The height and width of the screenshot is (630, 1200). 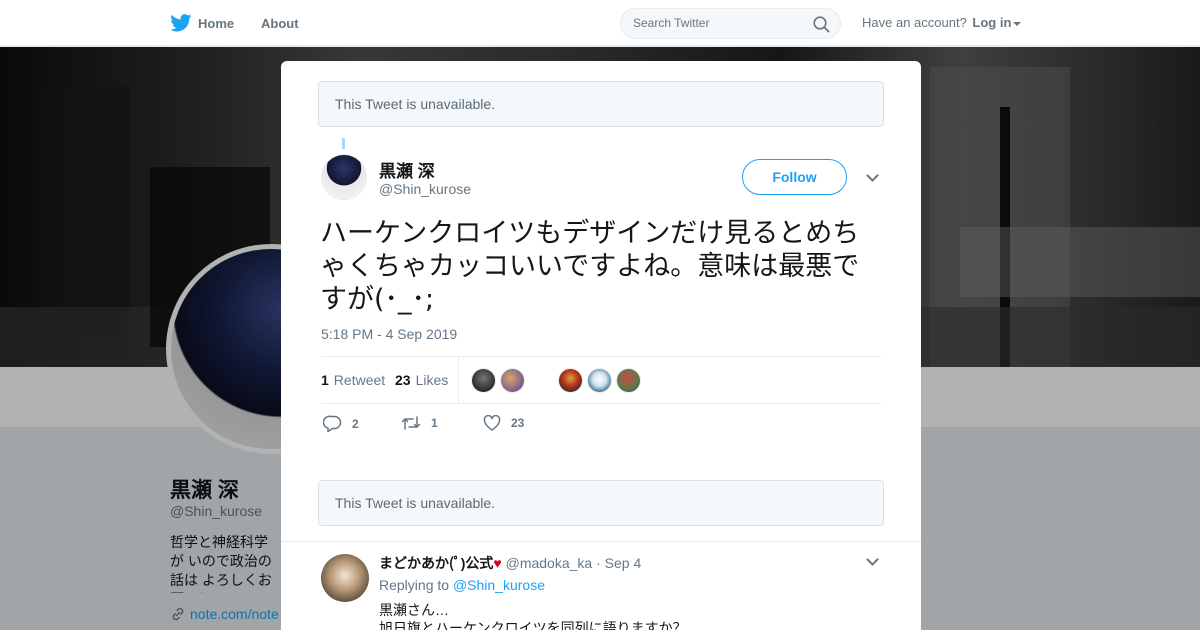 What do you see at coordinates (332, 423) in the screenshot?
I see `reply-icon` at bounding box center [332, 423].